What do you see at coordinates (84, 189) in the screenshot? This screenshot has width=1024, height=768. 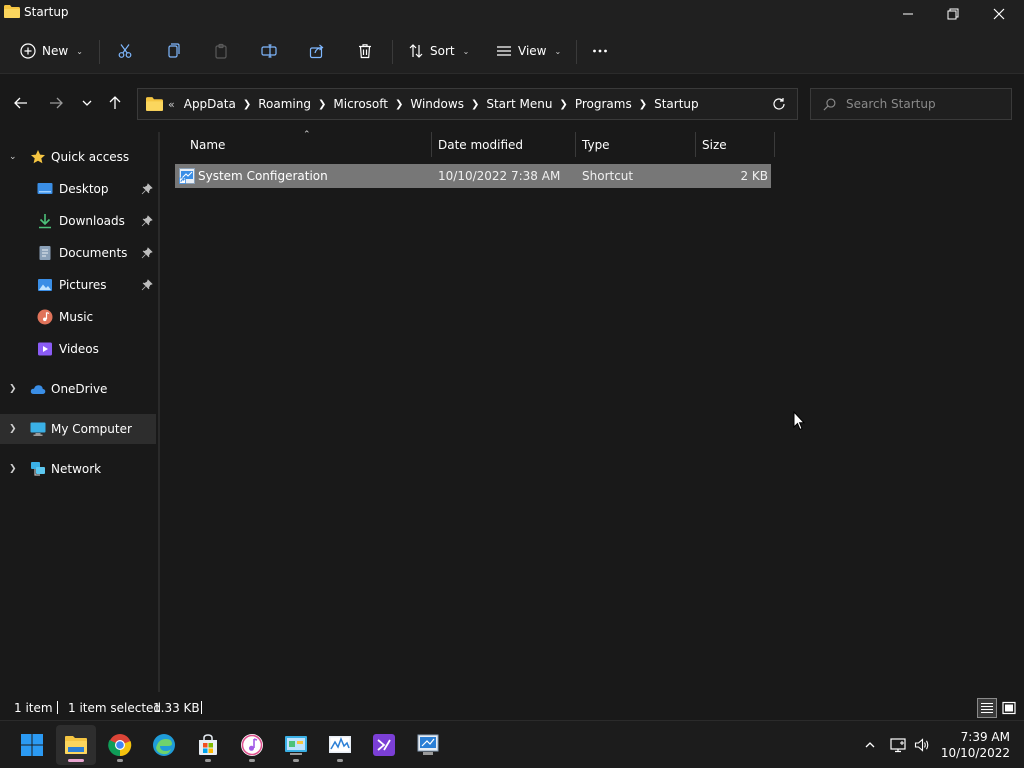 I see `nav-label: Desktop` at bounding box center [84, 189].